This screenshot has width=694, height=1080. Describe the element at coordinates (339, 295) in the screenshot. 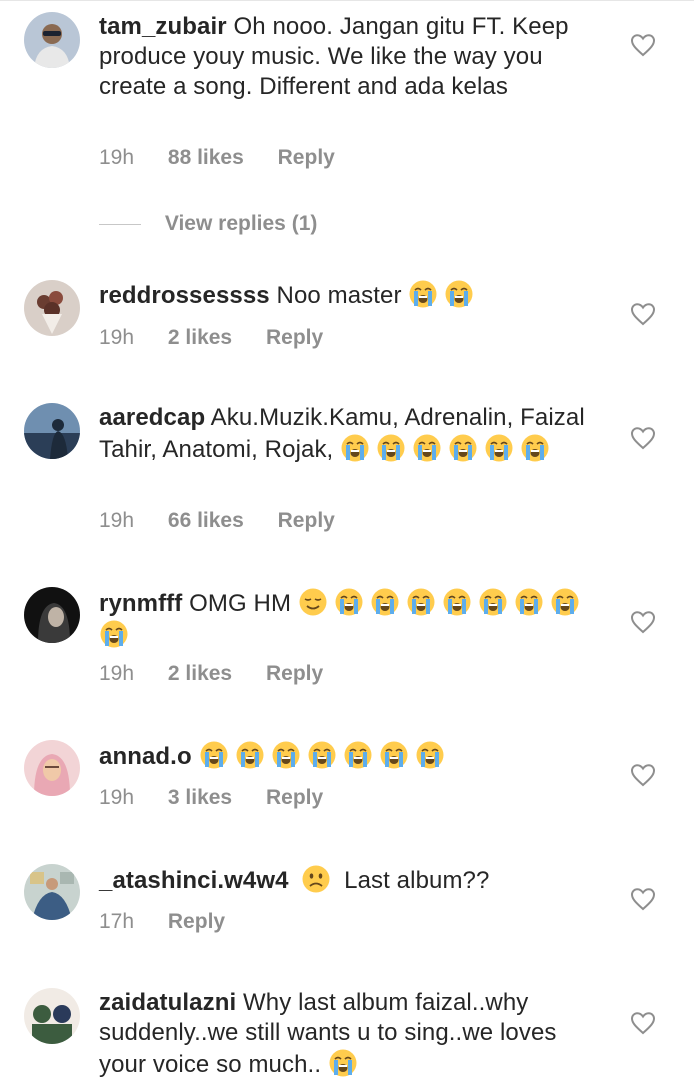

I see `comment-body: Noo master` at that location.